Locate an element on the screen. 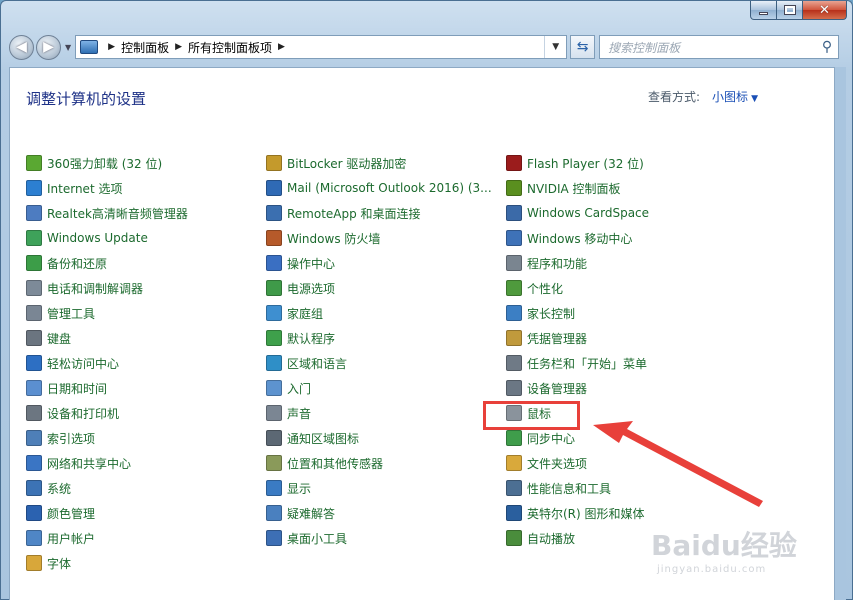 This screenshot has height=600, width=853. annotation-arrow is located at coordinates (678, 464).